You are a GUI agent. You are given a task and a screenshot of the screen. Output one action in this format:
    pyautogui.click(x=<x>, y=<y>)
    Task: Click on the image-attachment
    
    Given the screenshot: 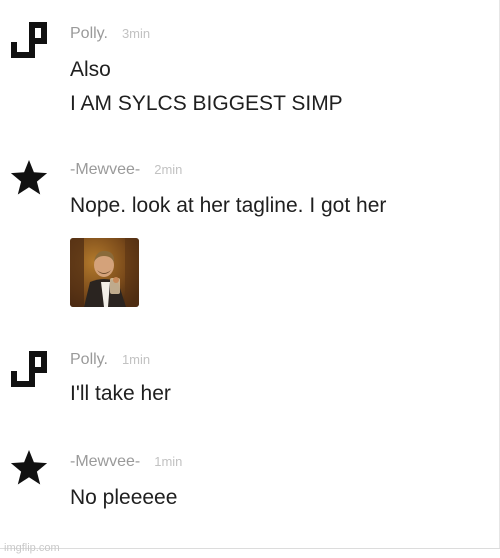 What is the action you would take?
    pyautogui.click(x=104, y=272)
    